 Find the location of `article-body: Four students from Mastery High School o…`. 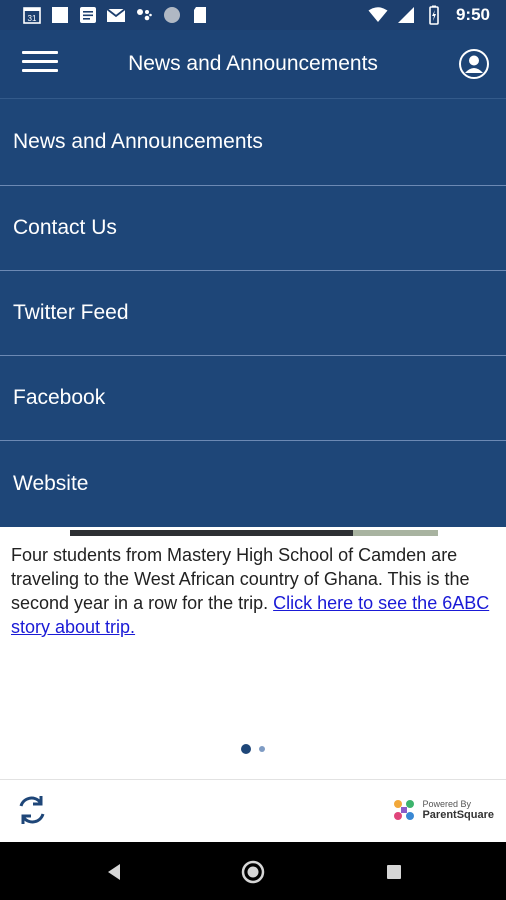

article-body: Four students from Mastery High School o… is located at coordinates (254, 591).